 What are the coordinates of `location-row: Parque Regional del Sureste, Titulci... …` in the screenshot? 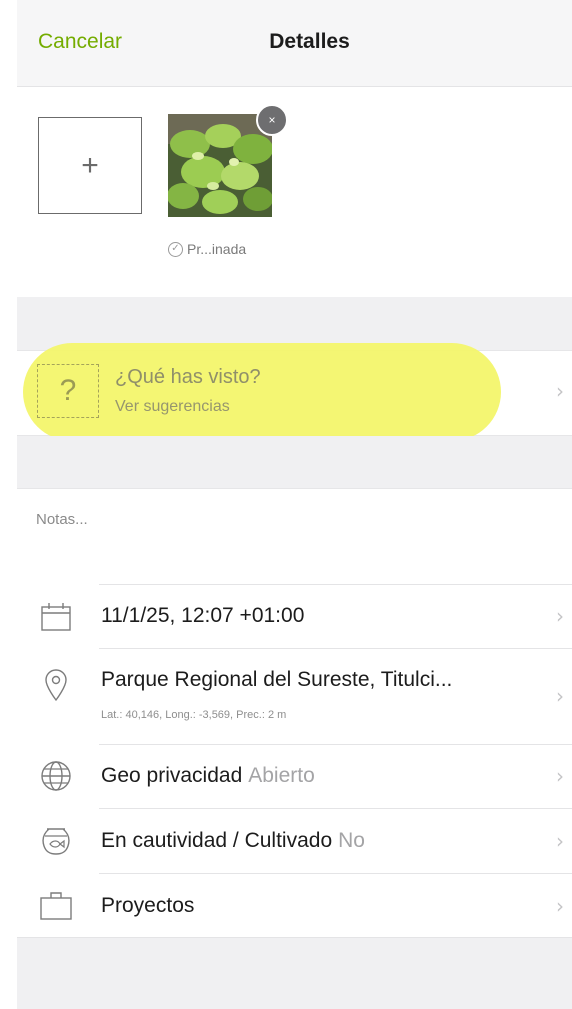 It's located at (294, 696).